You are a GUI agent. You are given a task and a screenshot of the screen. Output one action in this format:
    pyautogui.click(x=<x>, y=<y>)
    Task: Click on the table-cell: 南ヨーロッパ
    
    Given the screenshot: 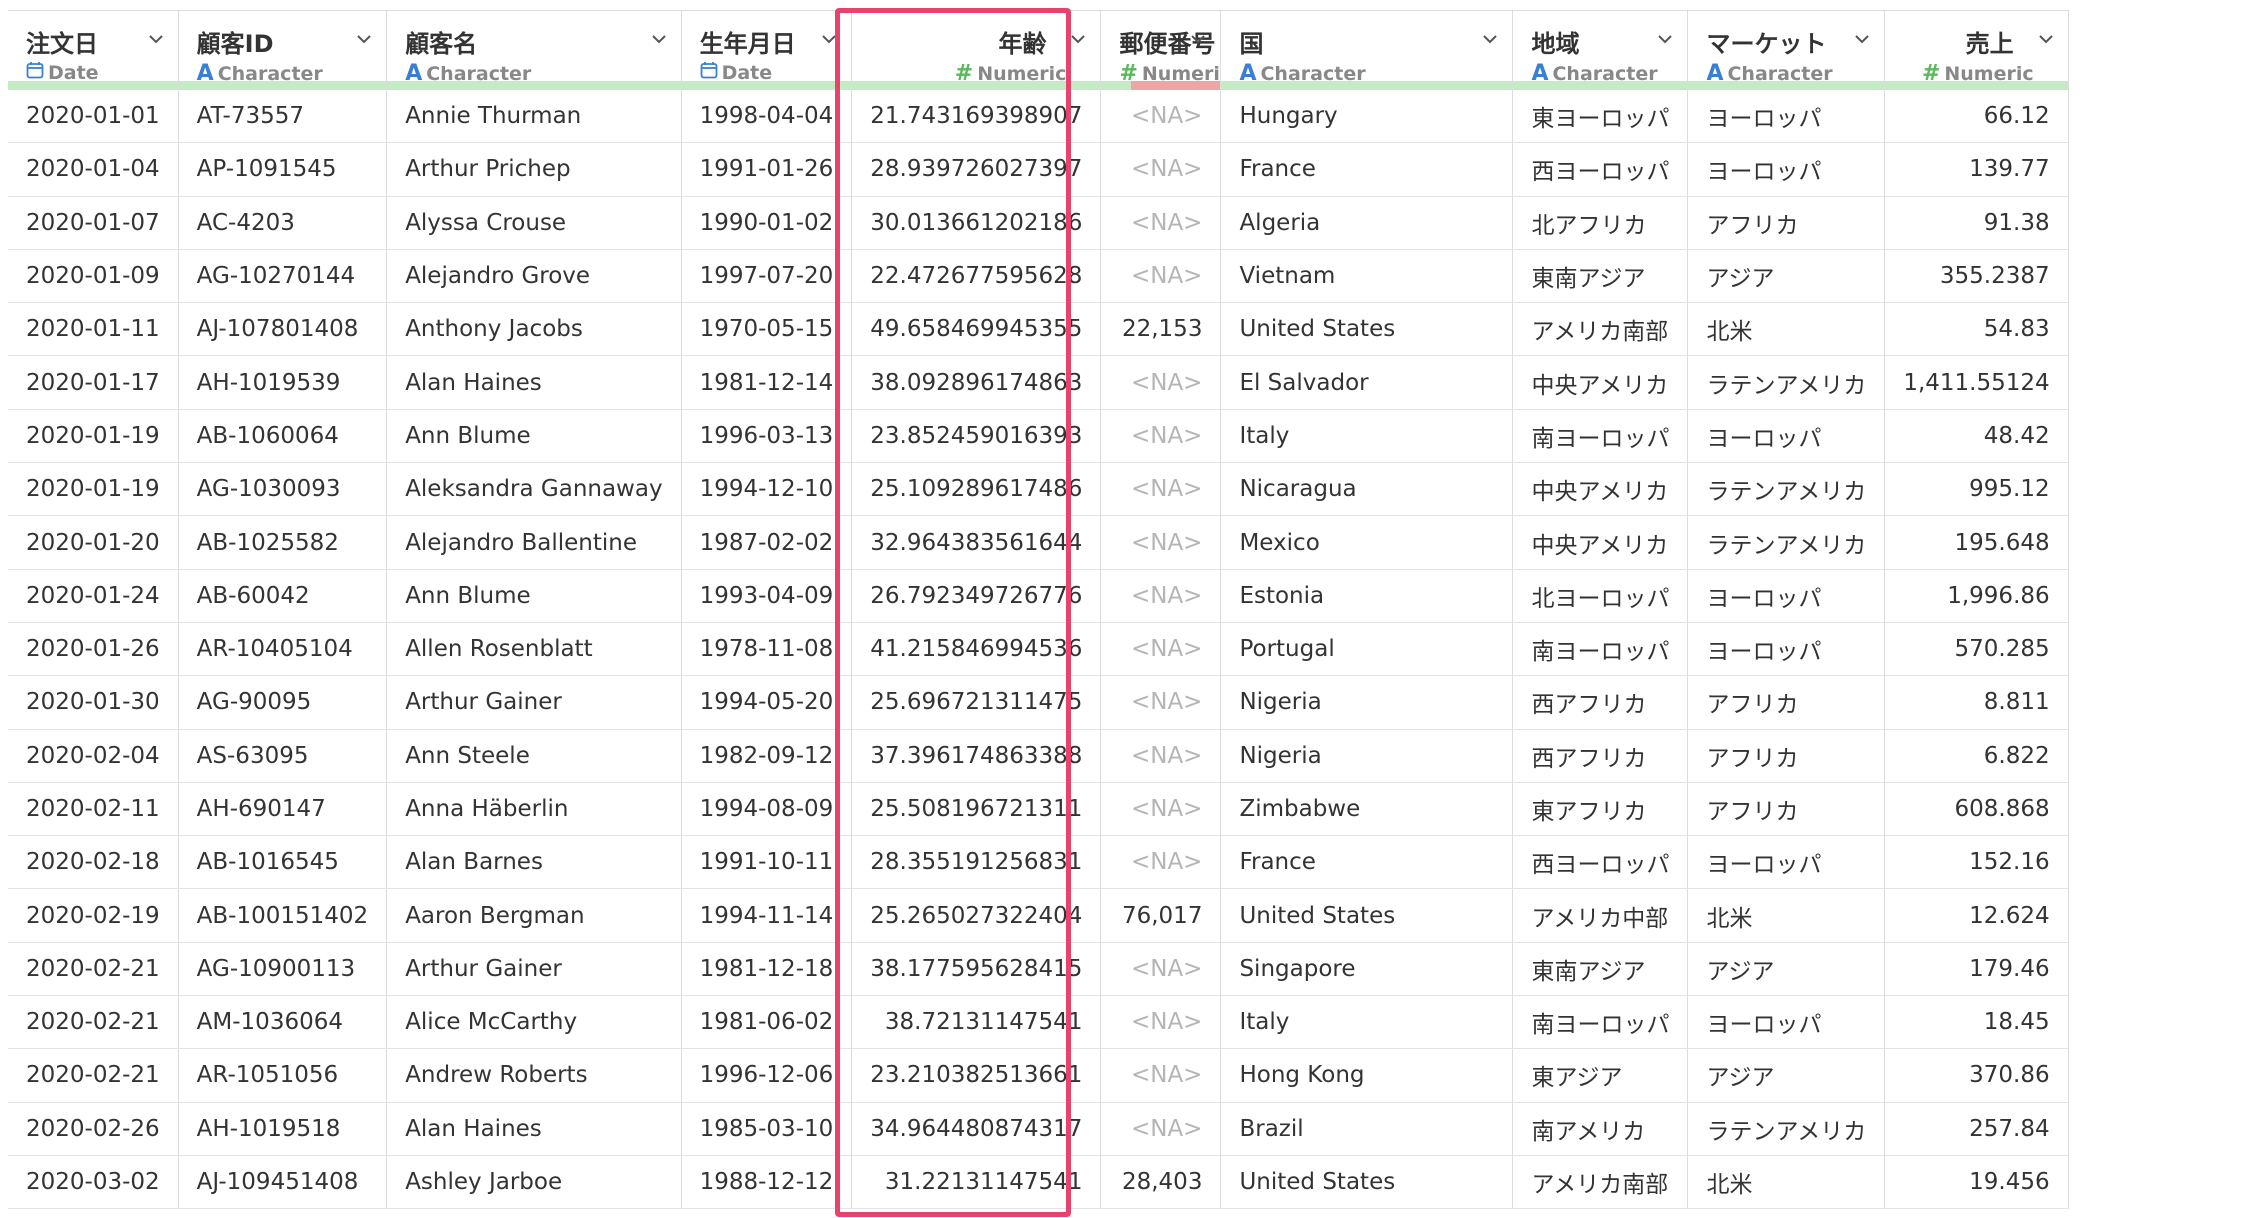 What is the action you would take?
    pyautogui.click(x=1600, y=436)
    